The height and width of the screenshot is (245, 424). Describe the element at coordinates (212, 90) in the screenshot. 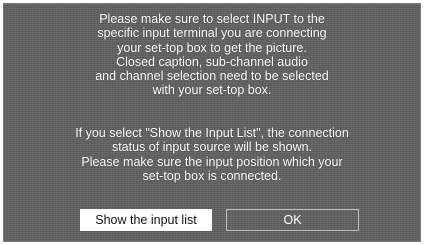

I see `instruction-line: with your set-top box.` at that location.